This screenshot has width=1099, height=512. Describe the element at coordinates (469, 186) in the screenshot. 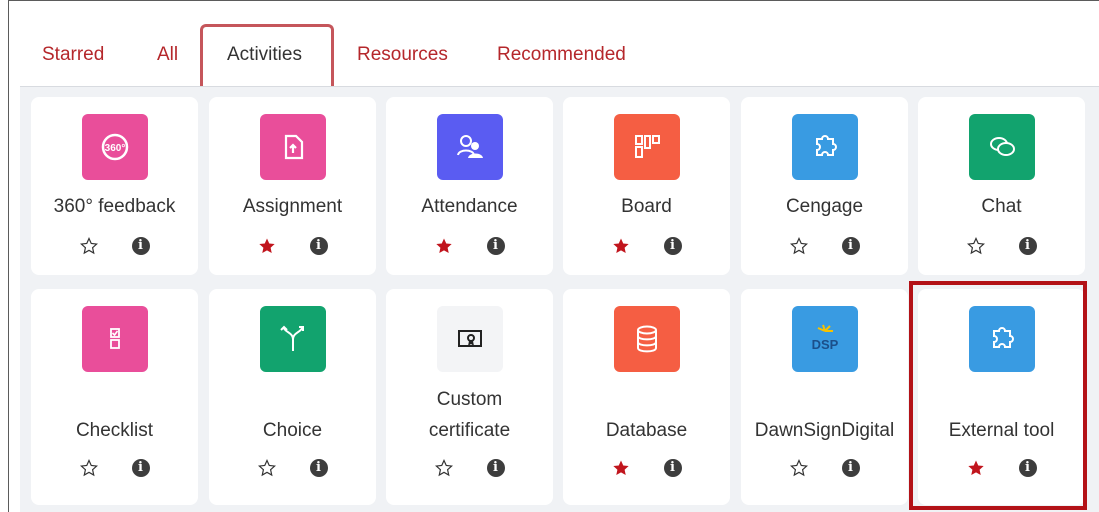

I see `activity-card-attendance: Attendance i` at that location.